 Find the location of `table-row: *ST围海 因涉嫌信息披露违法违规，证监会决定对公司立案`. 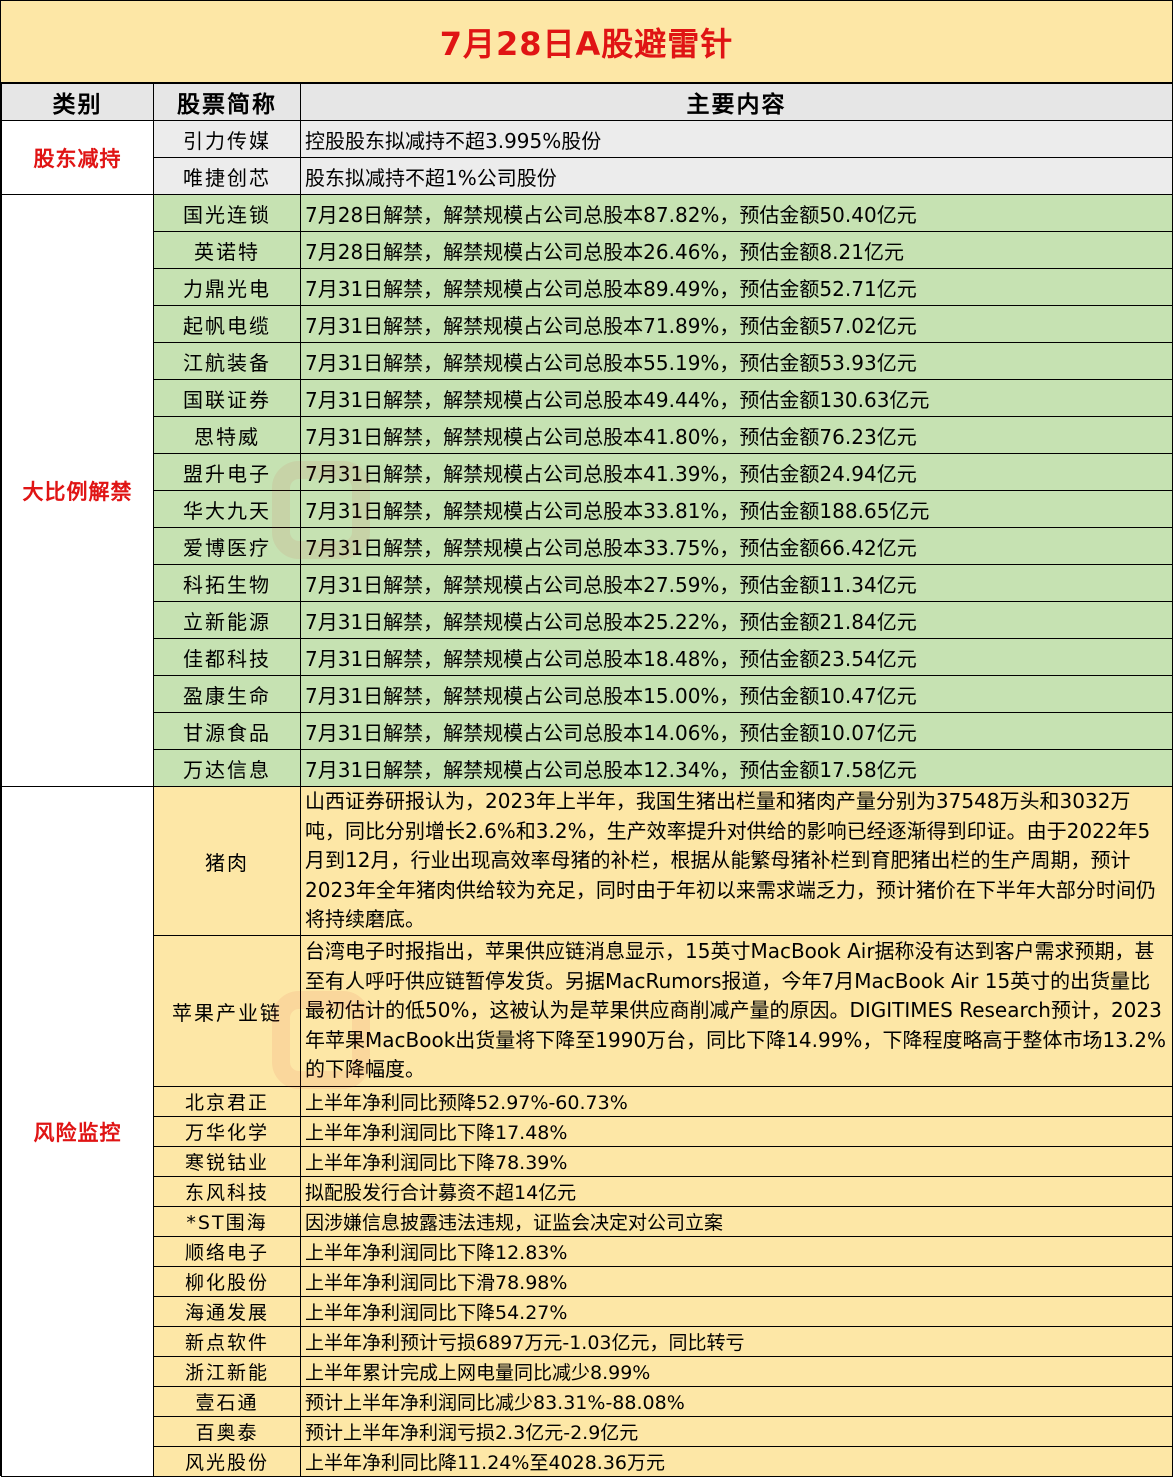

table-row: *ST围海 因涉嫌信息披露违法违规，证监会决定对公司立案 is located at coordinates (587, 1221).